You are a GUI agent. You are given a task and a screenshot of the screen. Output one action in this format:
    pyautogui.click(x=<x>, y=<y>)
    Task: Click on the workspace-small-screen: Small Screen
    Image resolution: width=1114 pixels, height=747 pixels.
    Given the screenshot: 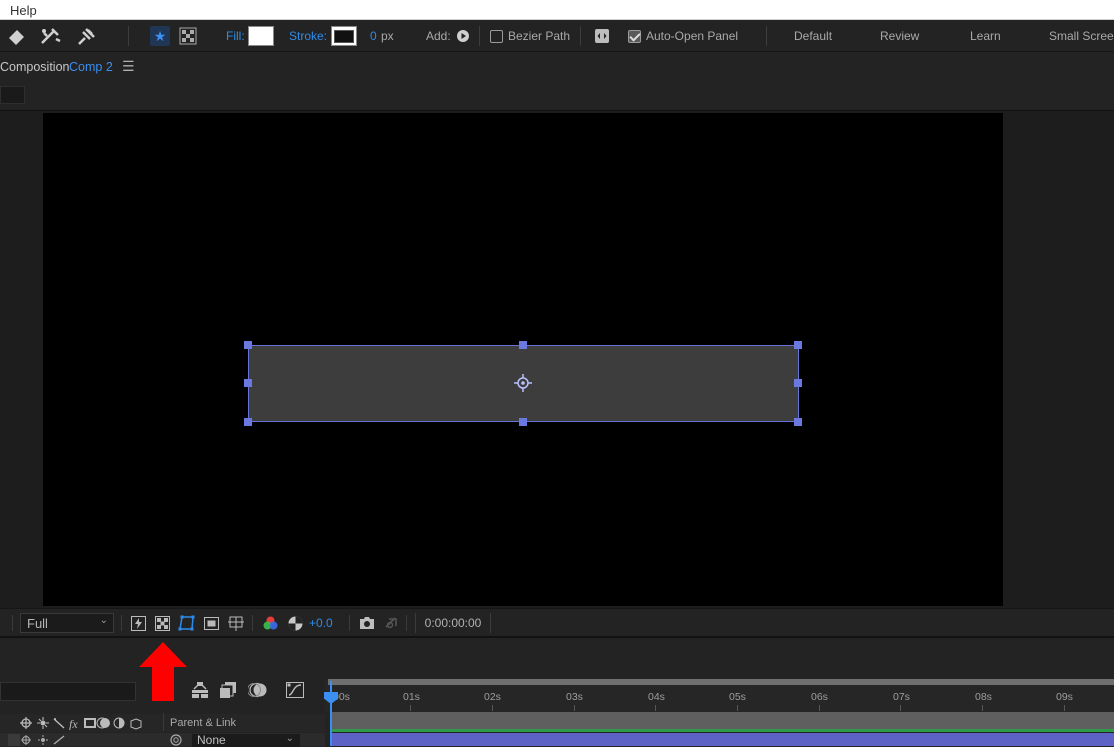 What is the action you would take?
    pyautogui.click(x=1081, y=36)
    